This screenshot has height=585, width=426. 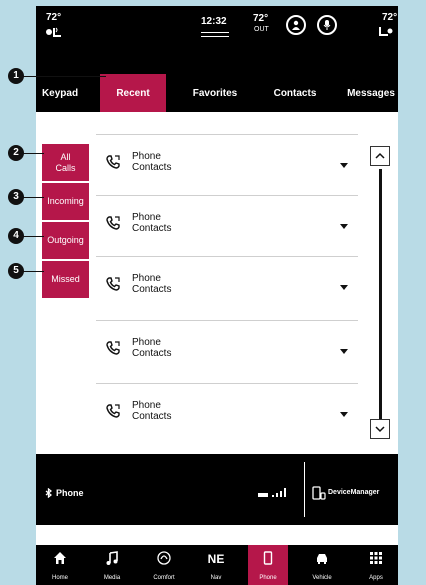 I want to click on nav-label: Apps, so click(x=376, y=578).